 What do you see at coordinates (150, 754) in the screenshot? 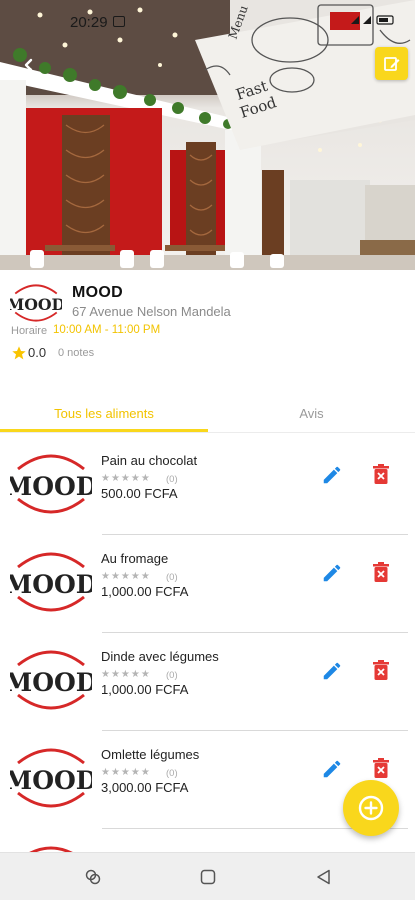
I see `food-name: Omlette légumes` at bounding box center [150, 754].